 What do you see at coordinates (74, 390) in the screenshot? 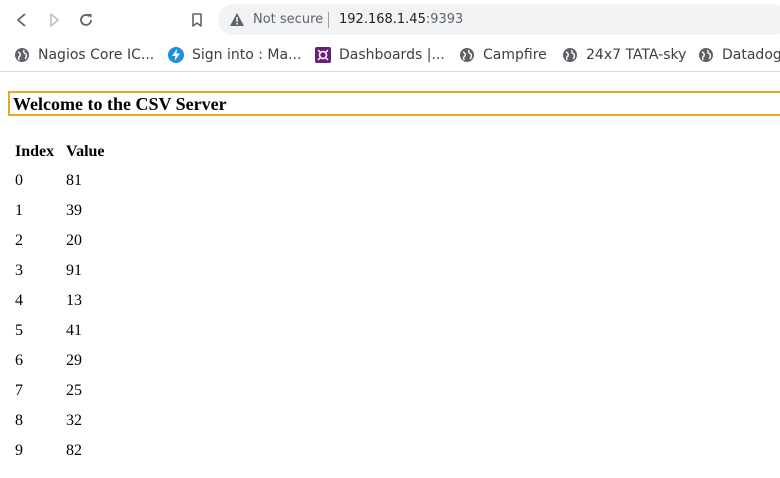
I see `value-cell: 25` at bounding box center [74, 390].